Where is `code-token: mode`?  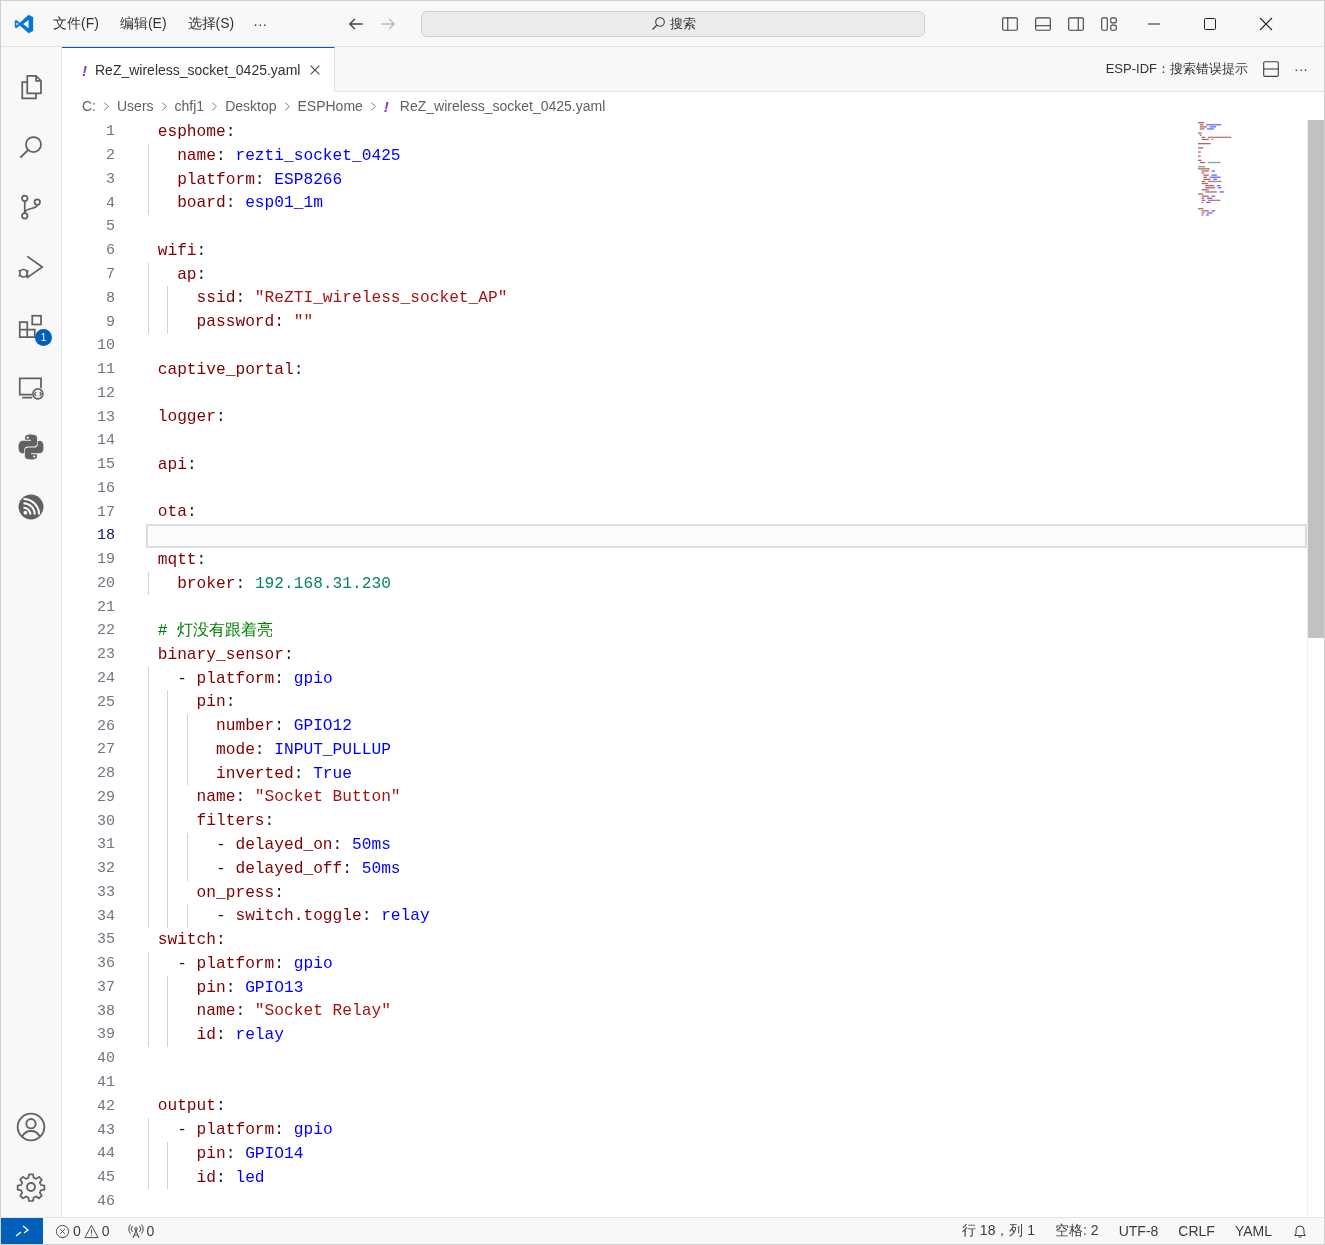 code-token: mode is located at coordinates (235, 749).